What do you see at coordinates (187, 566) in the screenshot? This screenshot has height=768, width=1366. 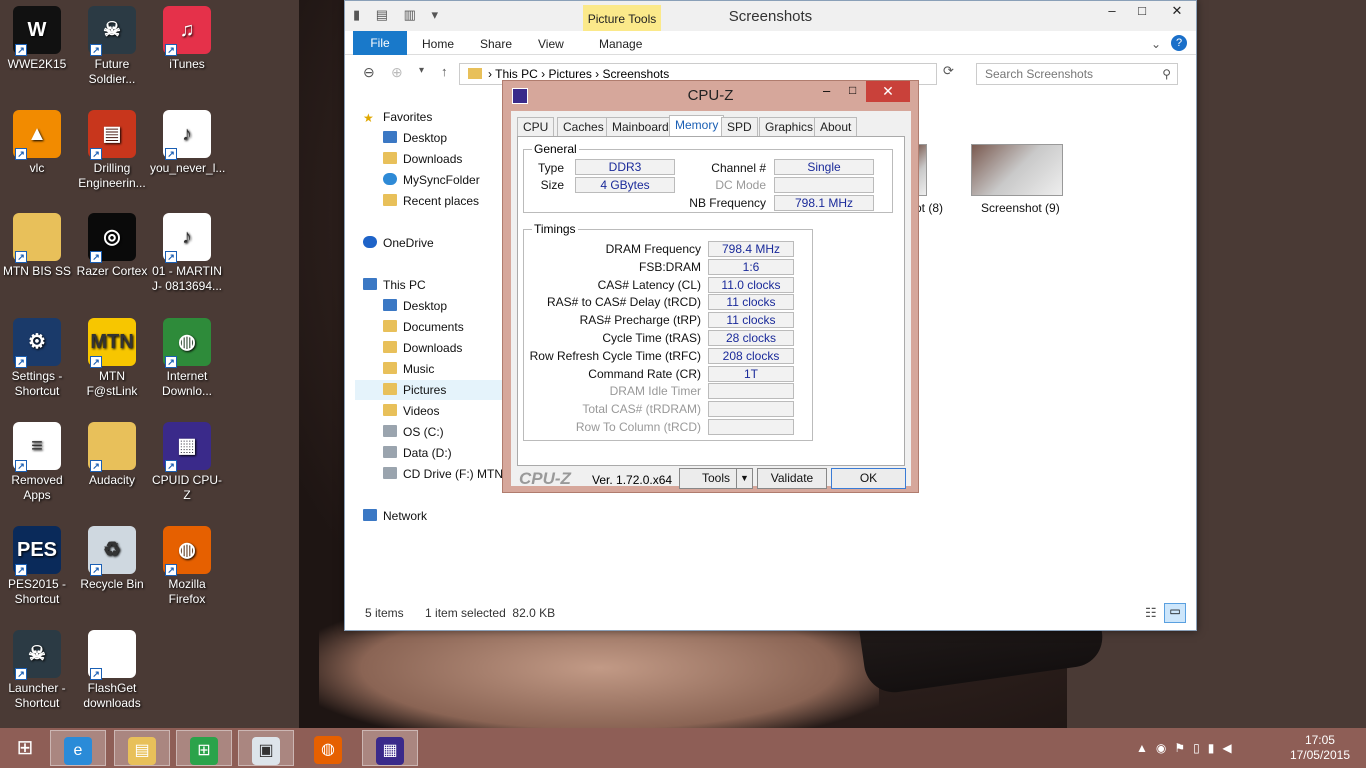 I see `desktop-icon: ◍ ↗ Mozilla Firefox` at bounding box center [187, 566].